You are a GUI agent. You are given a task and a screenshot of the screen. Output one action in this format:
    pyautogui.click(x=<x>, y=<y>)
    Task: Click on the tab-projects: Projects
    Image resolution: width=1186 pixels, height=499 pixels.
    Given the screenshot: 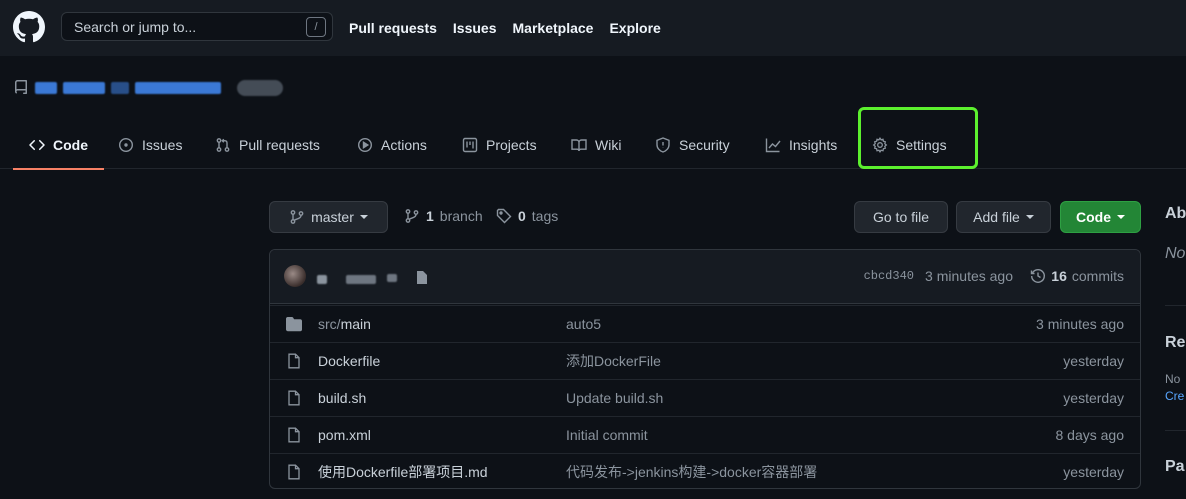 What is the action you would take?
    pyautogui.click(x=499, y=144)
    